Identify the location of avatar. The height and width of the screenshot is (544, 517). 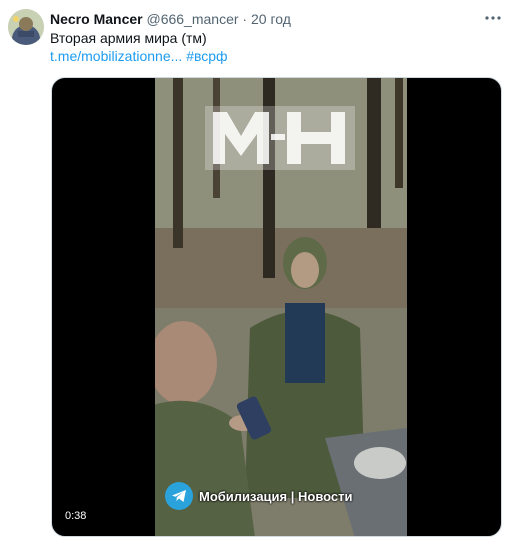
(26, 27).